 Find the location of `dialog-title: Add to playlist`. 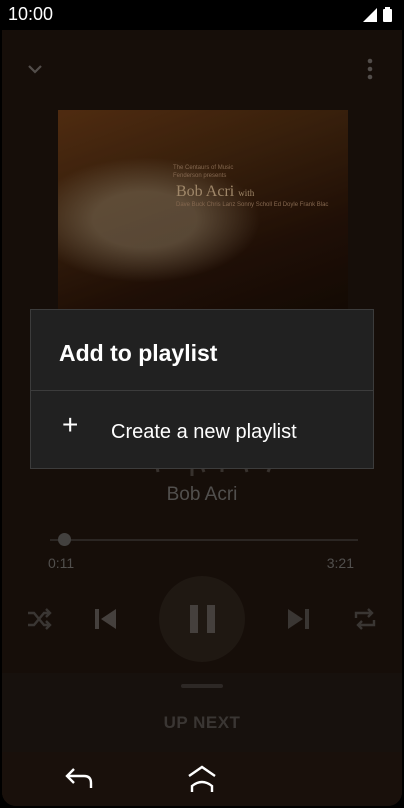

dialog-title: Add to playlist is located at coordinates (138, 353).